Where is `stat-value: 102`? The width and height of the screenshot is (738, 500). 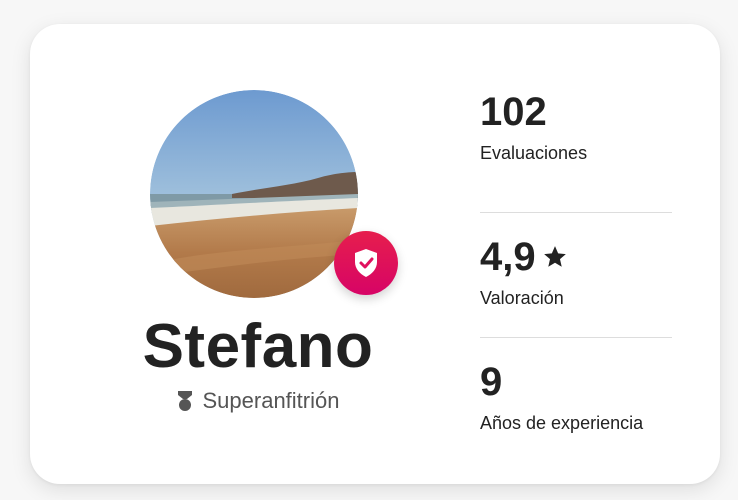 stat-value: 102 is located at coordinates (513, 112).